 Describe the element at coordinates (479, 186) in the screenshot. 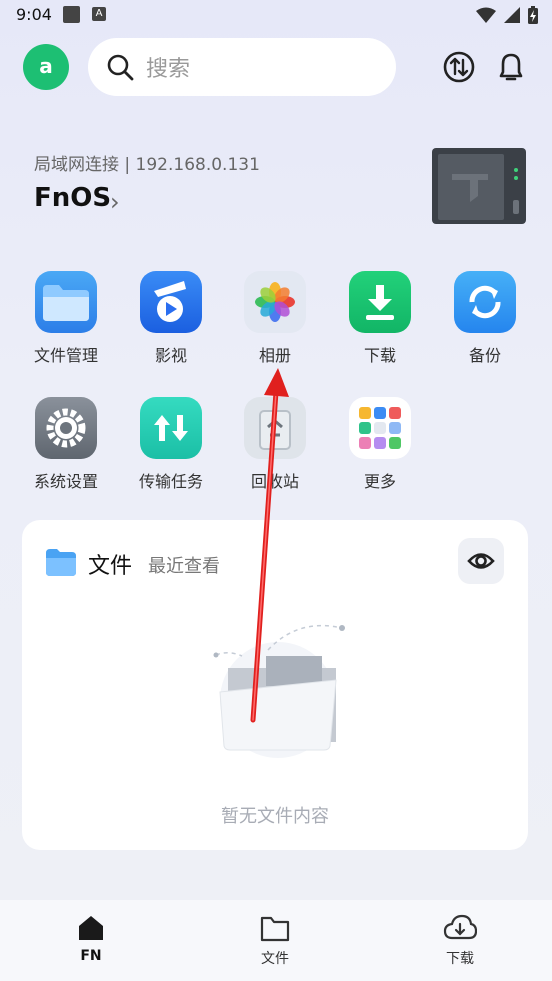

I see `nas-device-image` at that location.